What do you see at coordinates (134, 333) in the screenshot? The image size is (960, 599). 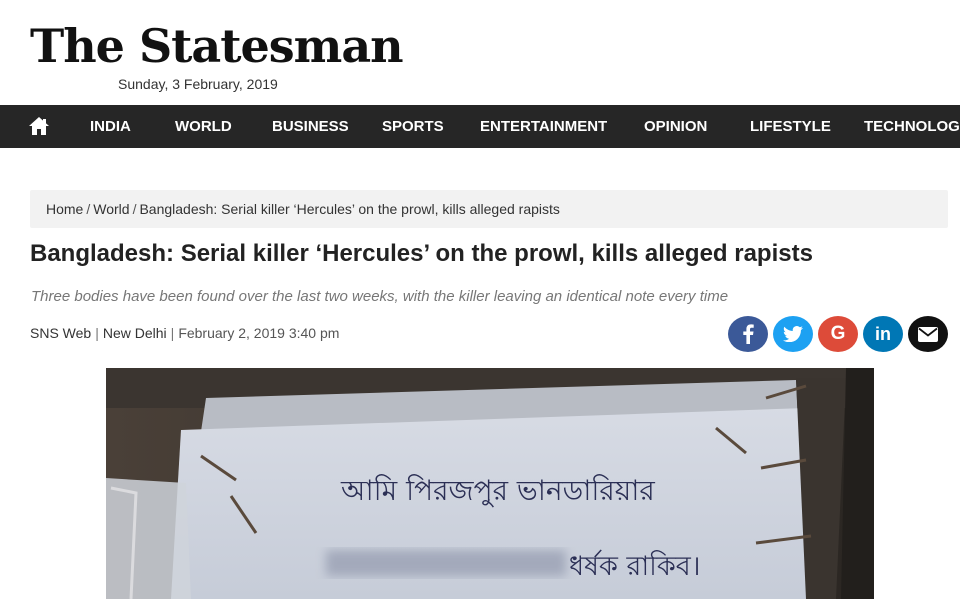 I see `article-location: New Delhi` at bounding box center [134, 333].